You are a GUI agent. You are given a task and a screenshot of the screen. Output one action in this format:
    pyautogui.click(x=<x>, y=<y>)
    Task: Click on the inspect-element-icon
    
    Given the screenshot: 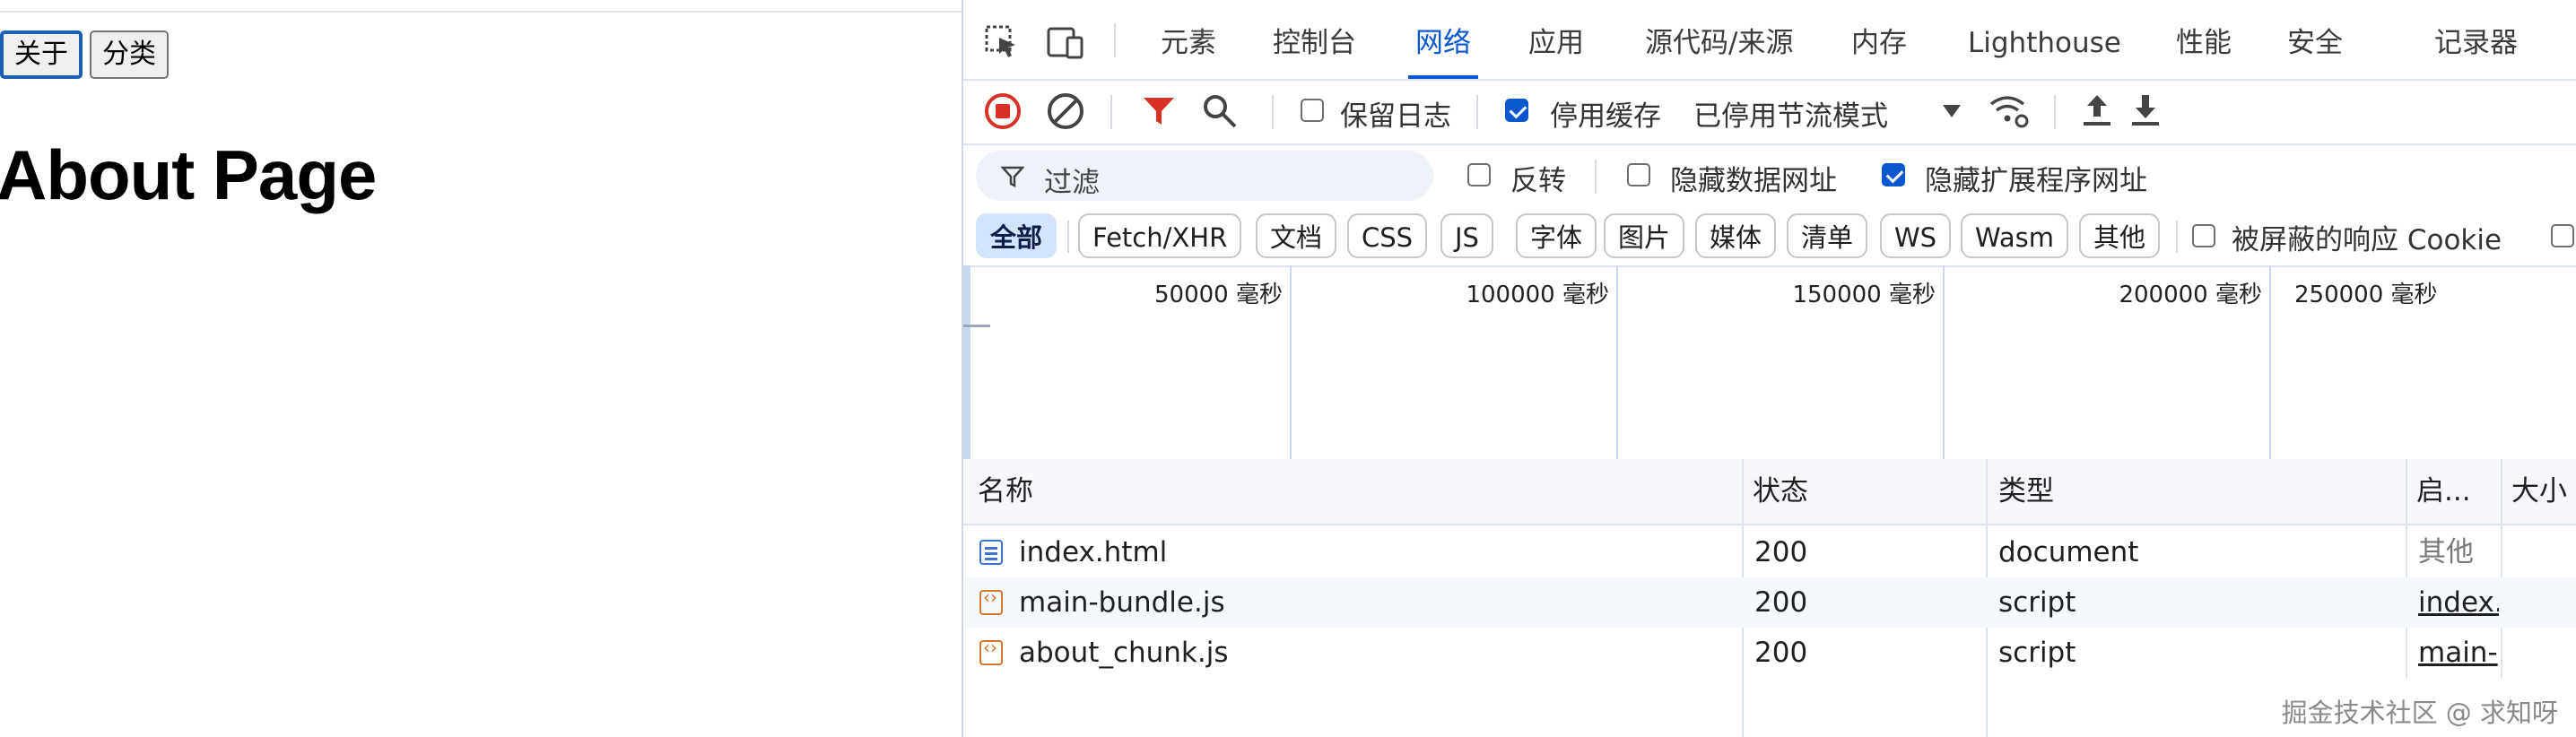 What is the action you would take?
    pyautogui.click(x=1003, y=43)
    